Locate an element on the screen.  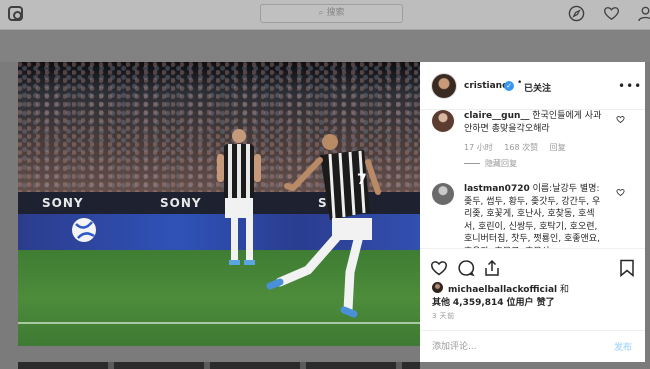
page-background-strip is located at coordinates (325, 46).